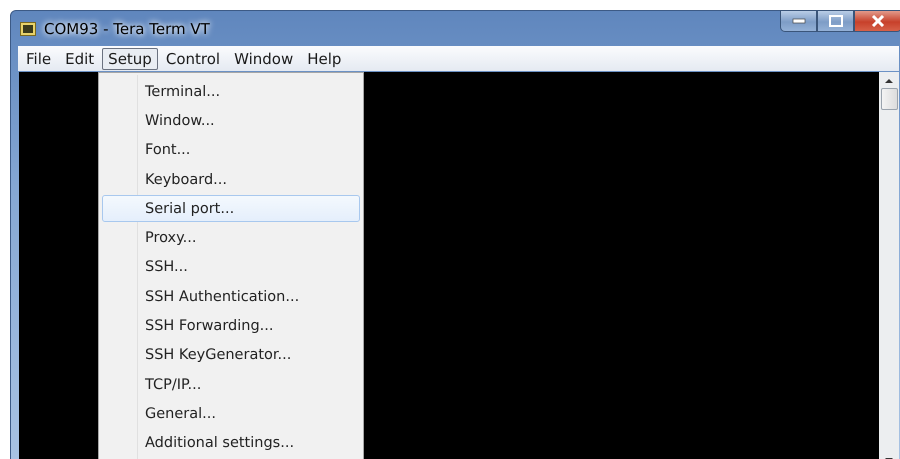 The height and width of the screenshot is (459, 900). I want to click on scroll-thumb, so click(889, 99).